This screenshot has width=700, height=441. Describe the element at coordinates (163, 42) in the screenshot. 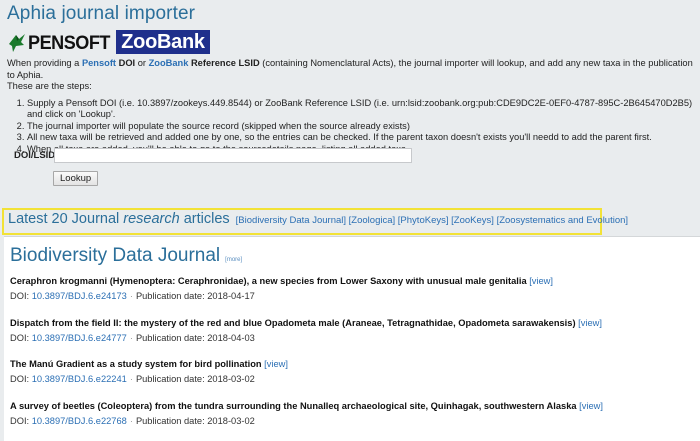

I see `zoobank-logo: ZooBank` at that location.